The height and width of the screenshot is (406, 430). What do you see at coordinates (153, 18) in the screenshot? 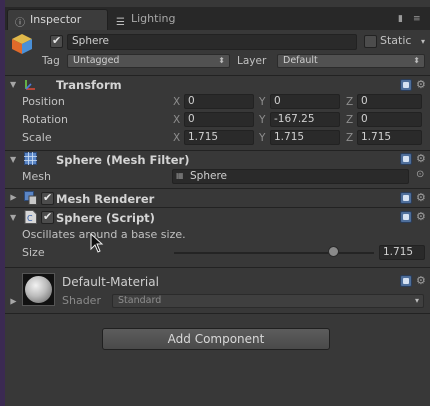
I see `tab-lighting-label: Lighting` at bounding box center [153, 18].